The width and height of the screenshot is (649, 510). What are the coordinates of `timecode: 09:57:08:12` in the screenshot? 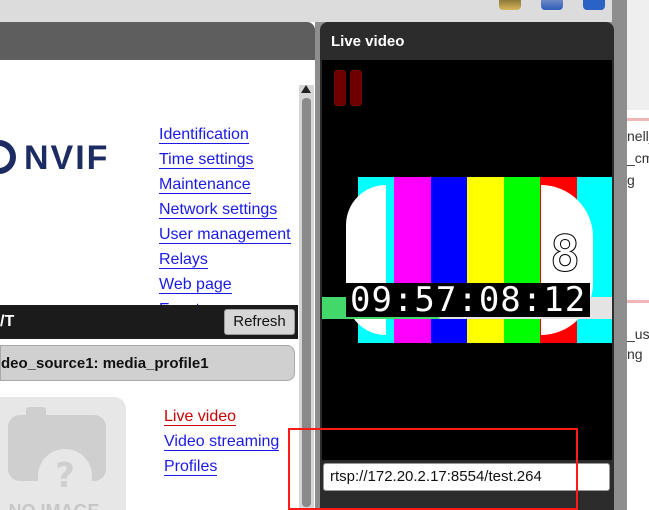 It's located at (468, 300).